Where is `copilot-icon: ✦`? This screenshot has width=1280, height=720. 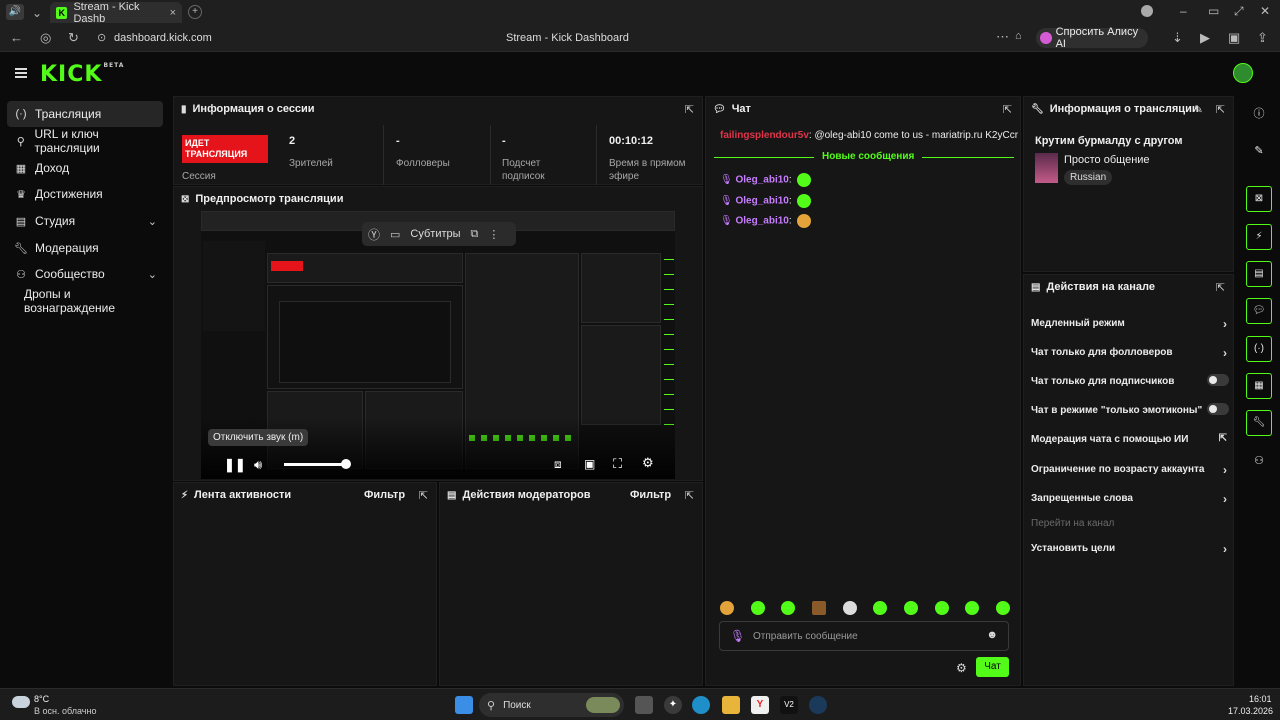
copilot-icon: ✦ is located at coordinates (673, 705).